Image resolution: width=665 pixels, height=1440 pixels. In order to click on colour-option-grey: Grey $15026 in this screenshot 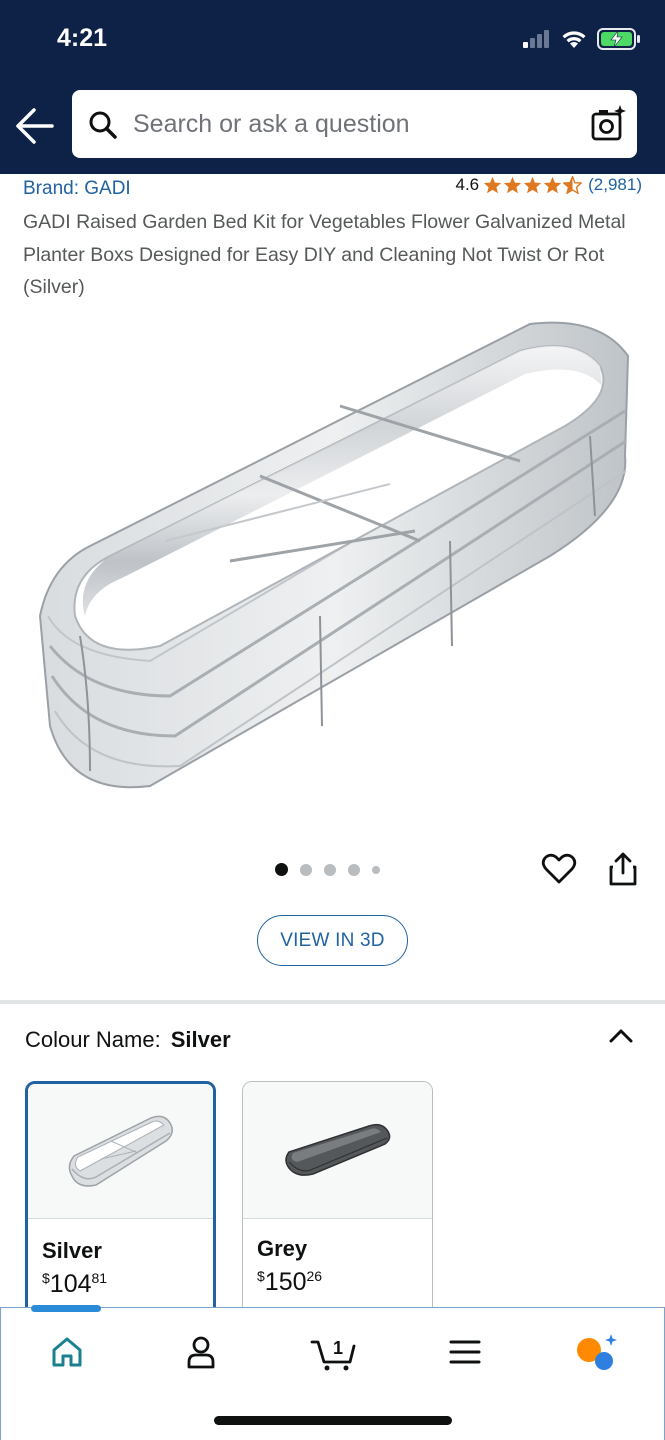, I will do `click(337, 1201)`.